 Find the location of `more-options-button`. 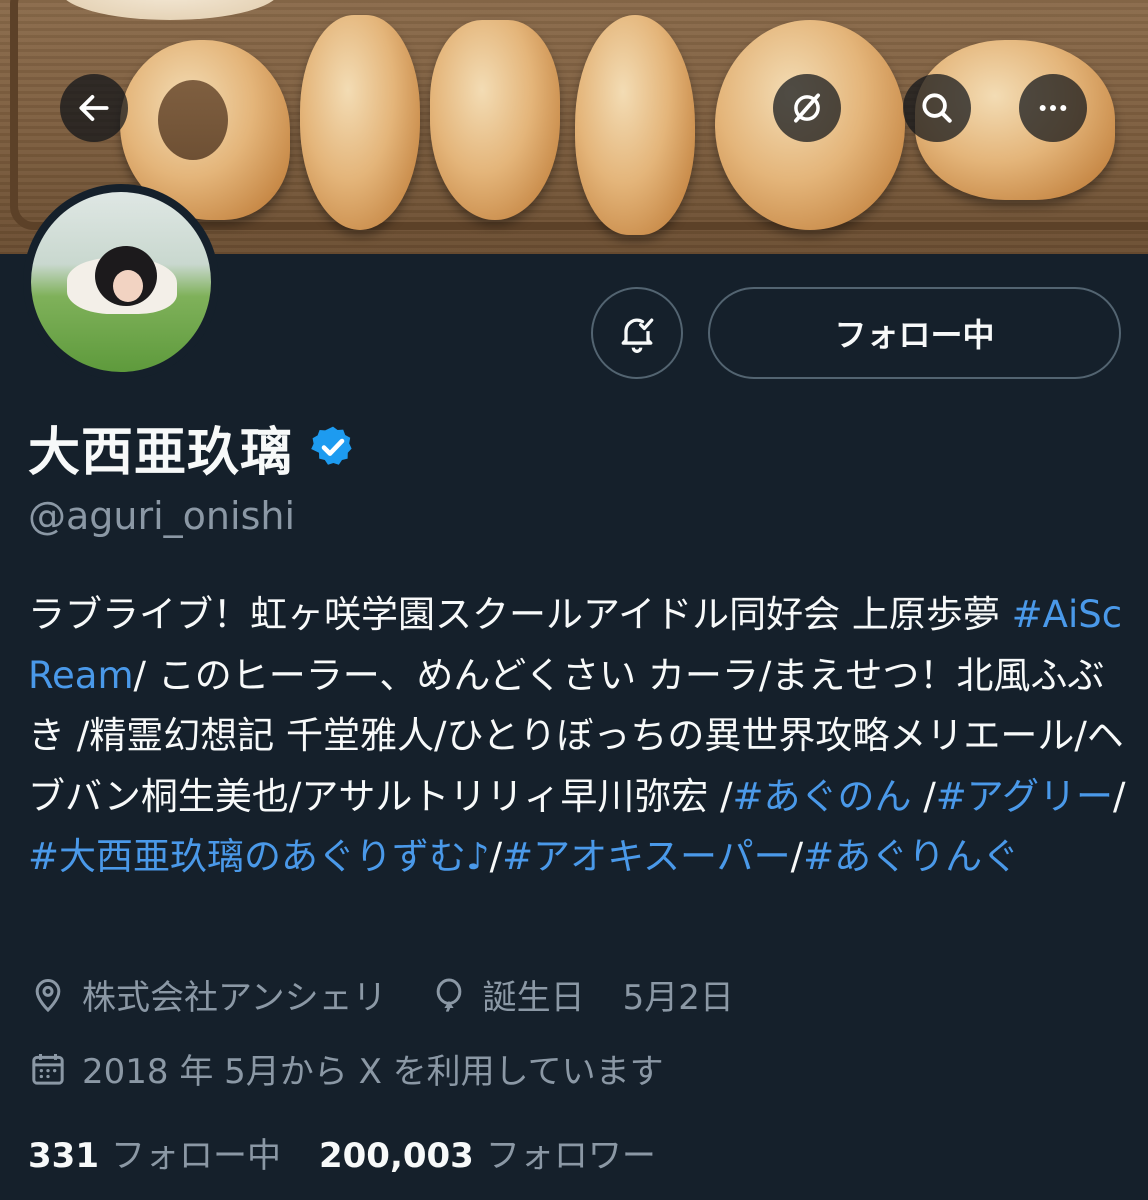

more-options-button is located at coordinates (1053, 108).